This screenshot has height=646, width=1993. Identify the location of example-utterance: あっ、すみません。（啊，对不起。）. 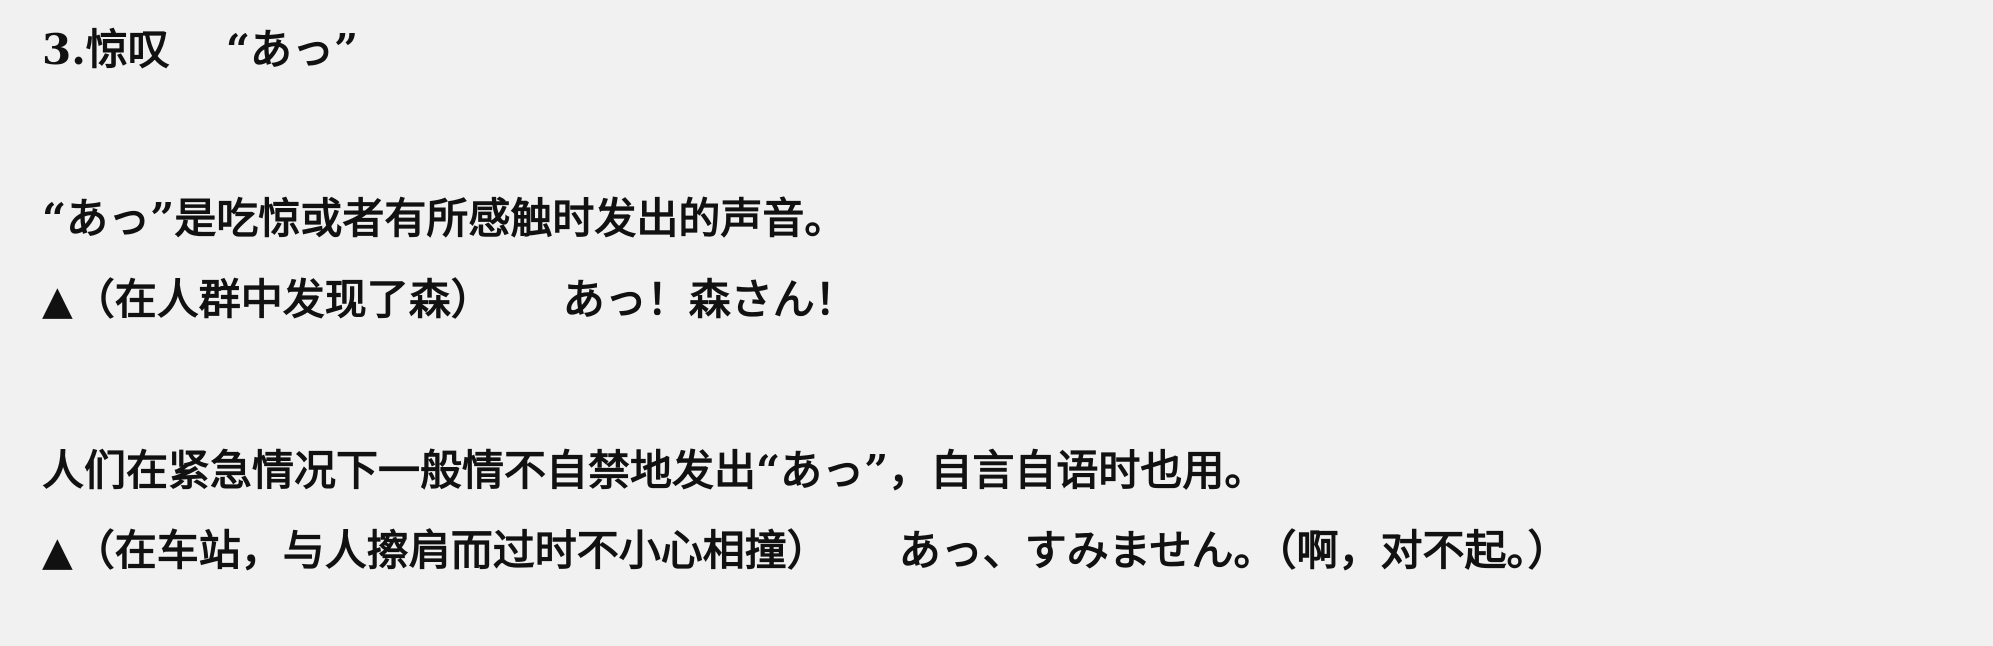
(1234, 550).